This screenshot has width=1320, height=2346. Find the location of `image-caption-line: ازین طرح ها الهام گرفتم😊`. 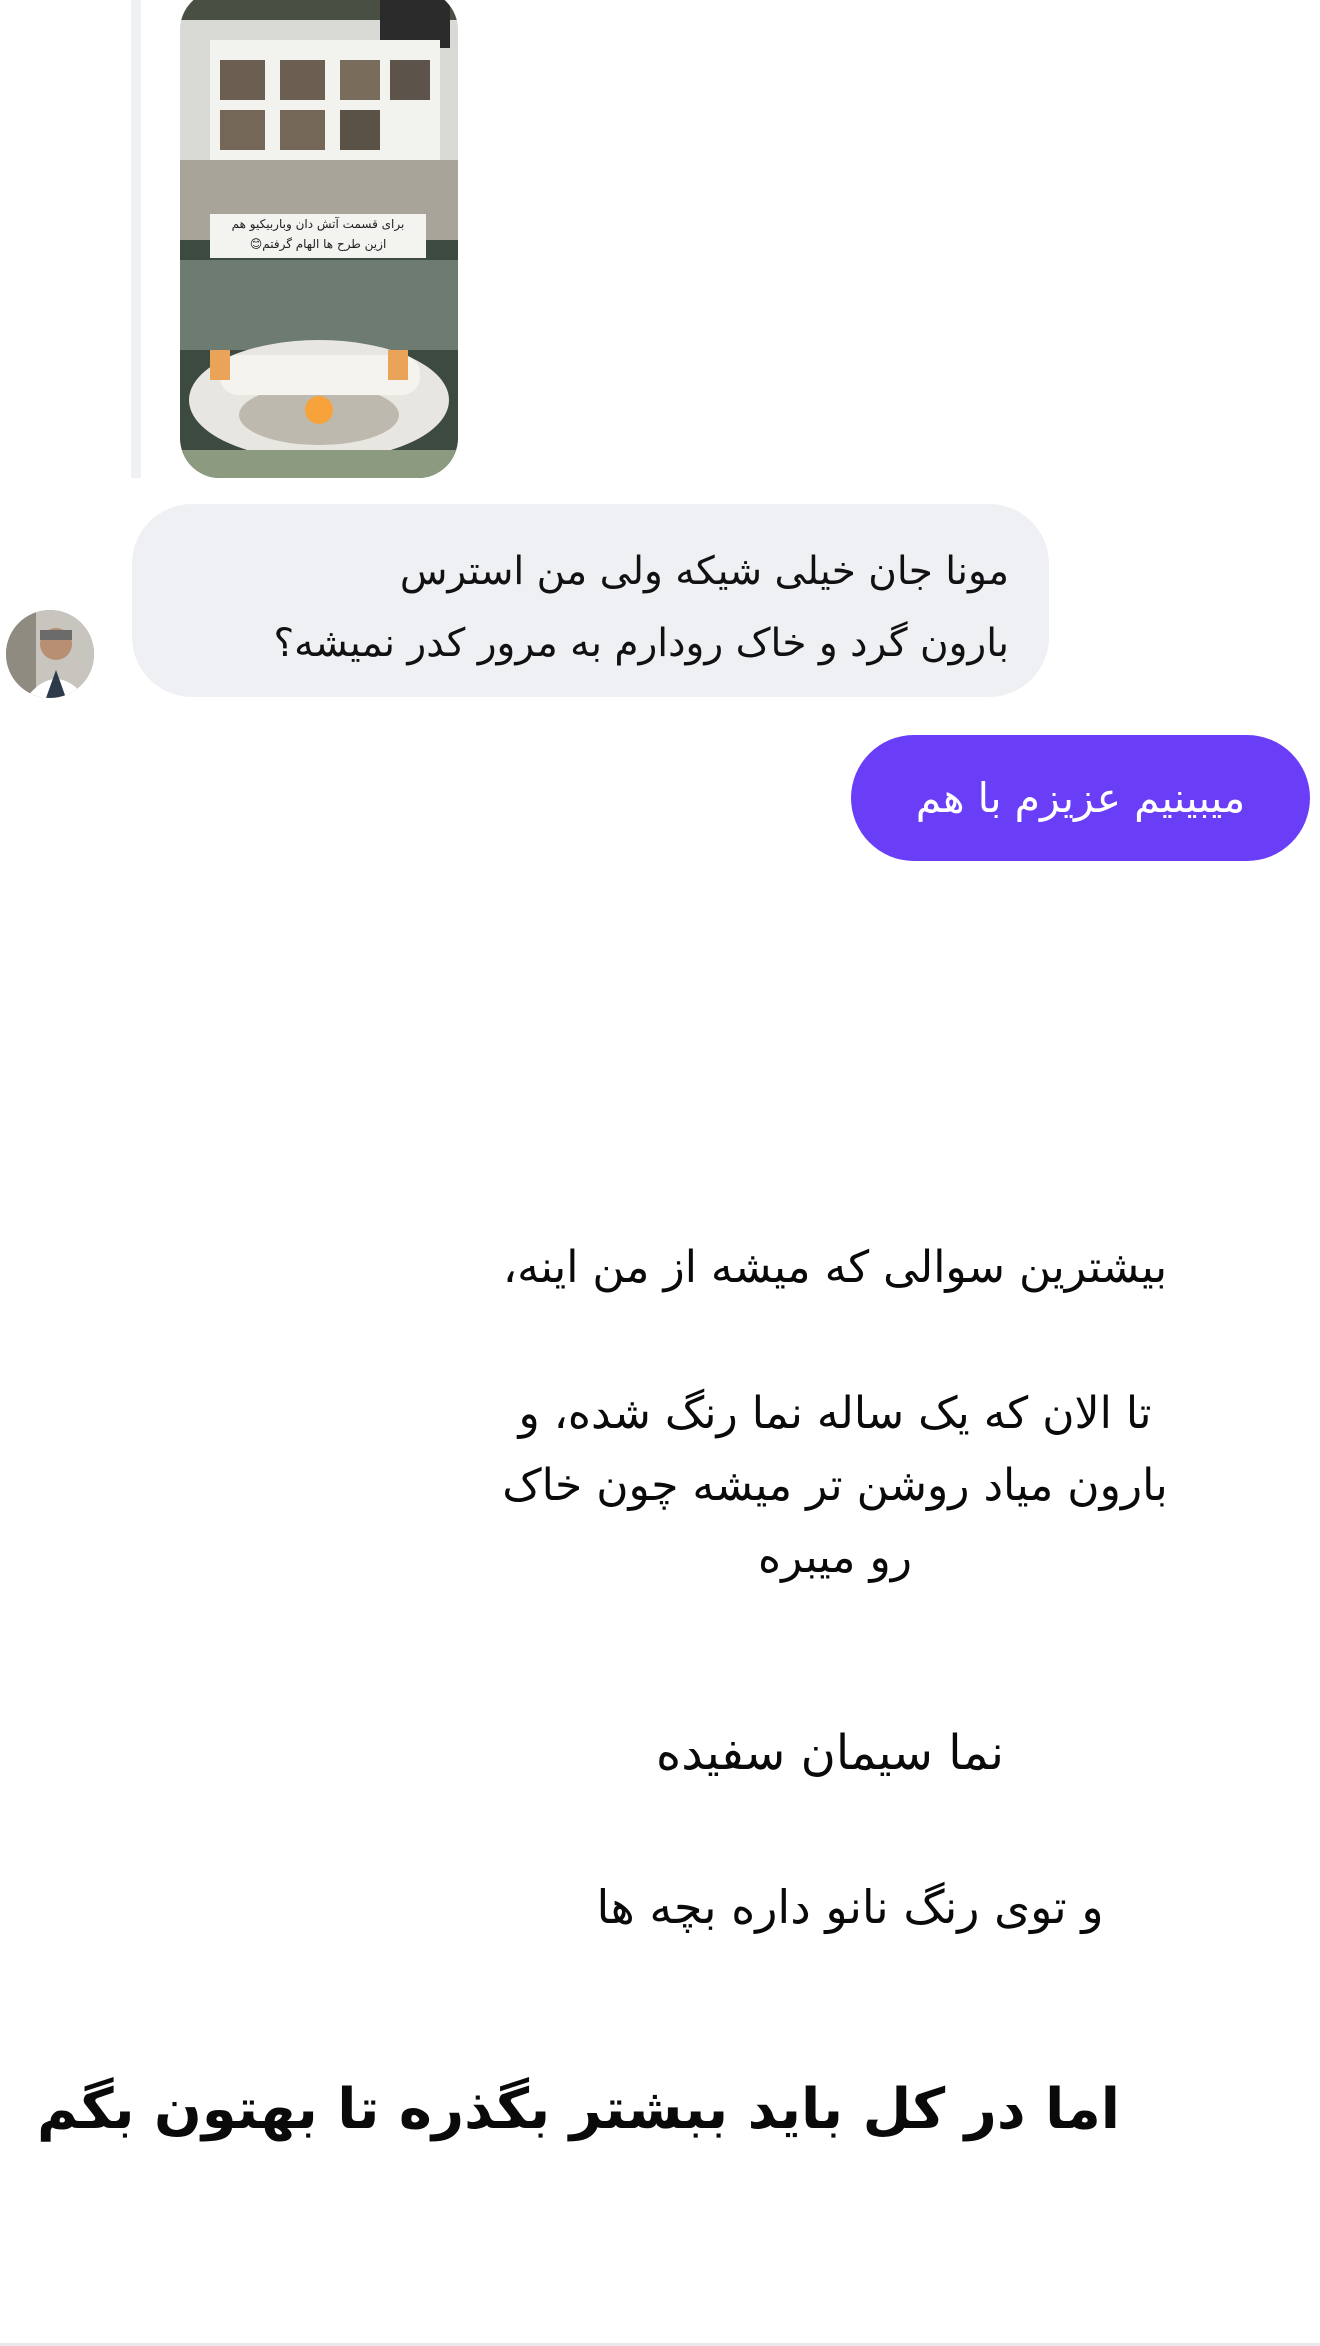

image-caption-line: ازین طرح ها الهام گرفتم😊 is located at coordinates (318, 244).